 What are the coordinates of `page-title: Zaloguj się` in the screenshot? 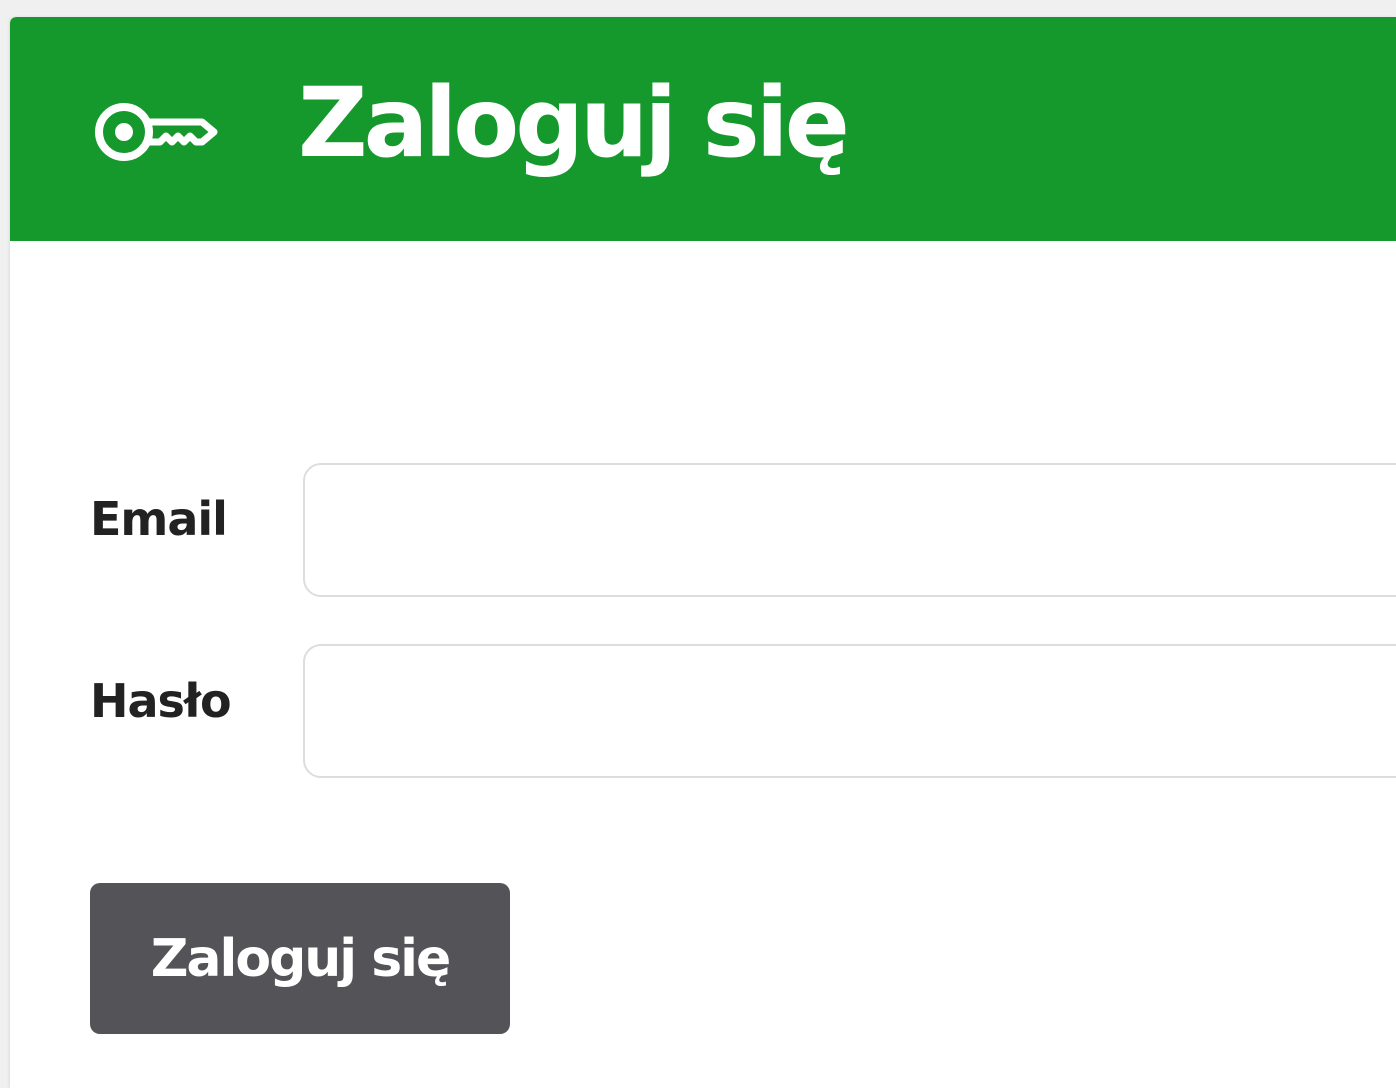 It's located at (574, 123).